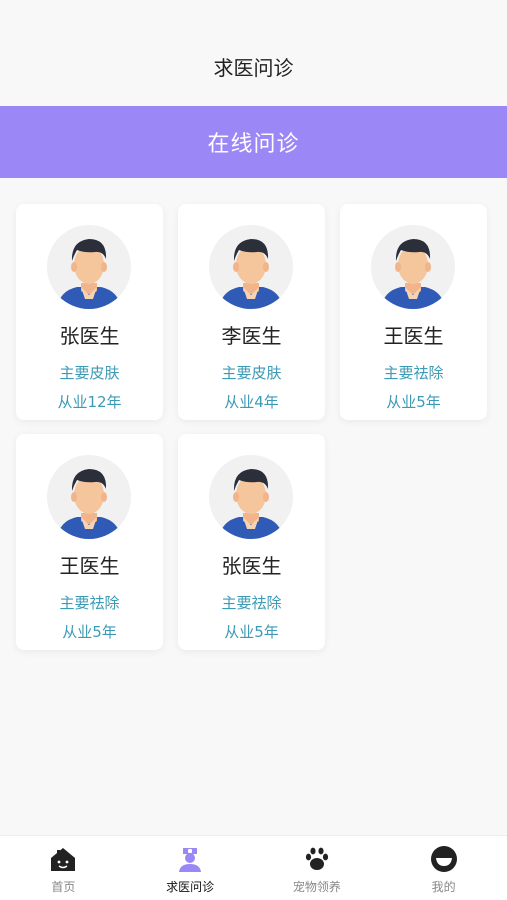 This screenshot has height=900, width=507. I want to click on online-consult-banner: 在线问诊, so click(253, 142).